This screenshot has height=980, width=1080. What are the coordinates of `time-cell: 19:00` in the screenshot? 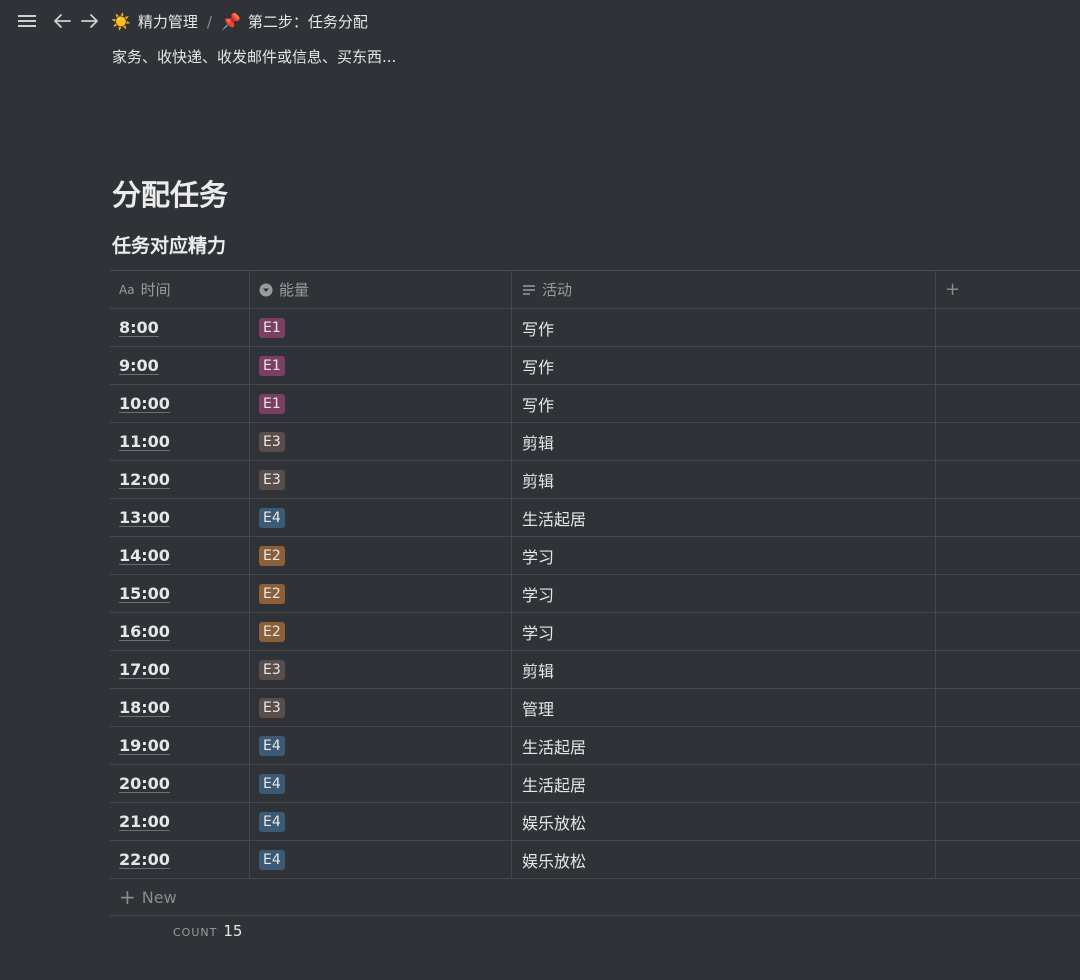 It's located at (180, 745).